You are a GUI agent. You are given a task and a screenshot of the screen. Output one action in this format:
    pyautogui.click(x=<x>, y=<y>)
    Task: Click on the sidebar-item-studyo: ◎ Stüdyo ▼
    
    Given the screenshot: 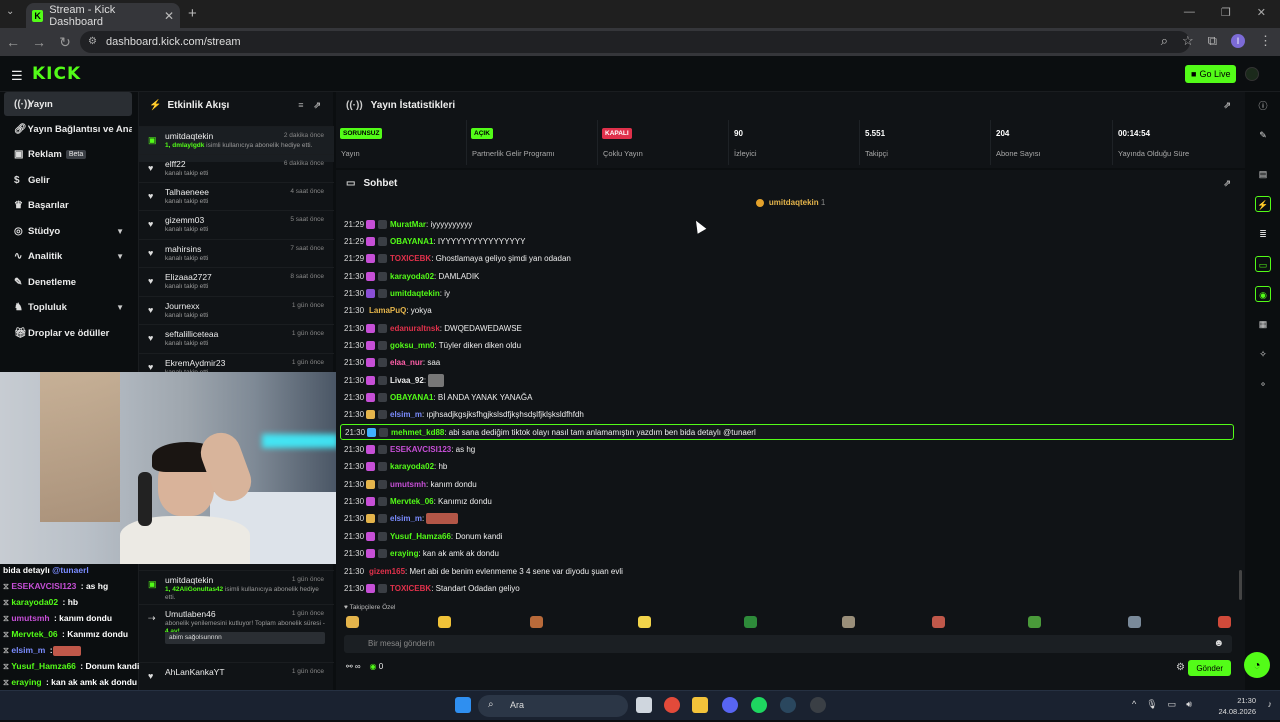 What is the action you would take?
    pyautogui.click(x=68, y=231)
    